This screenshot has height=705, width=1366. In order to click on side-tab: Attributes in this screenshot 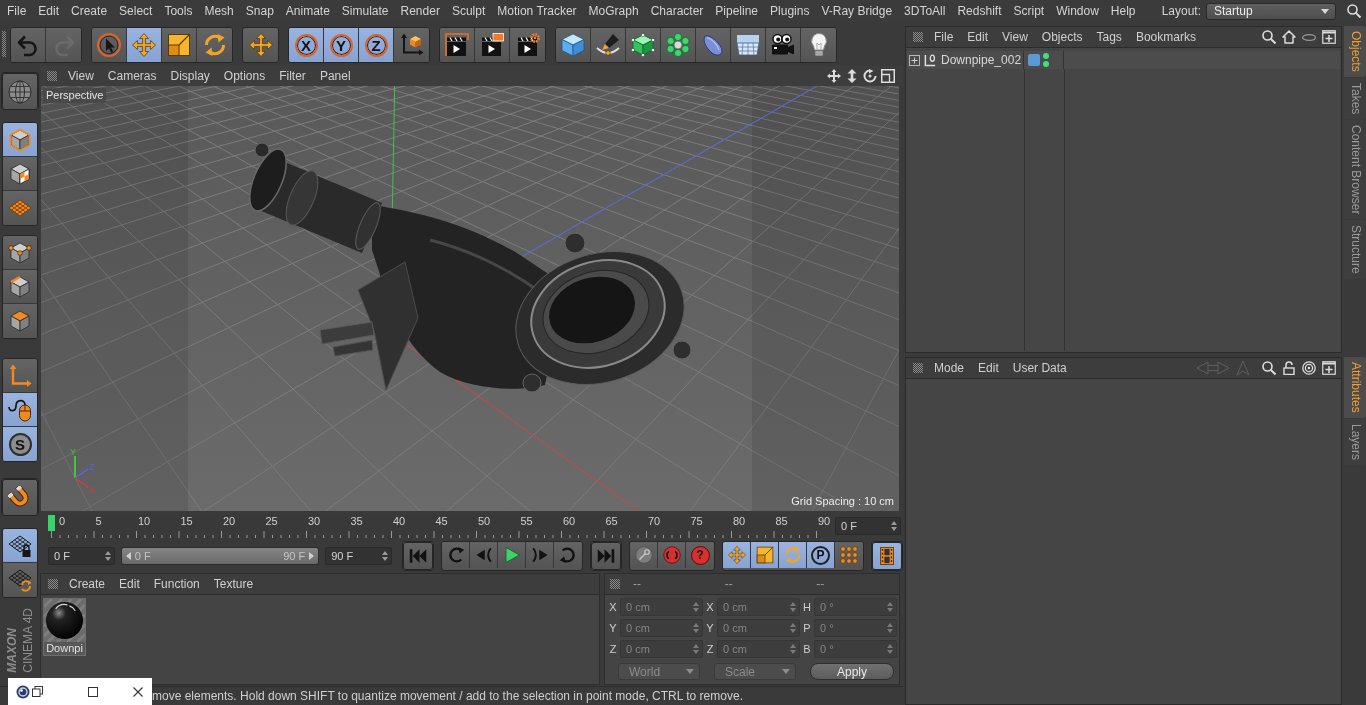, I will do `click(1355, 387)`.